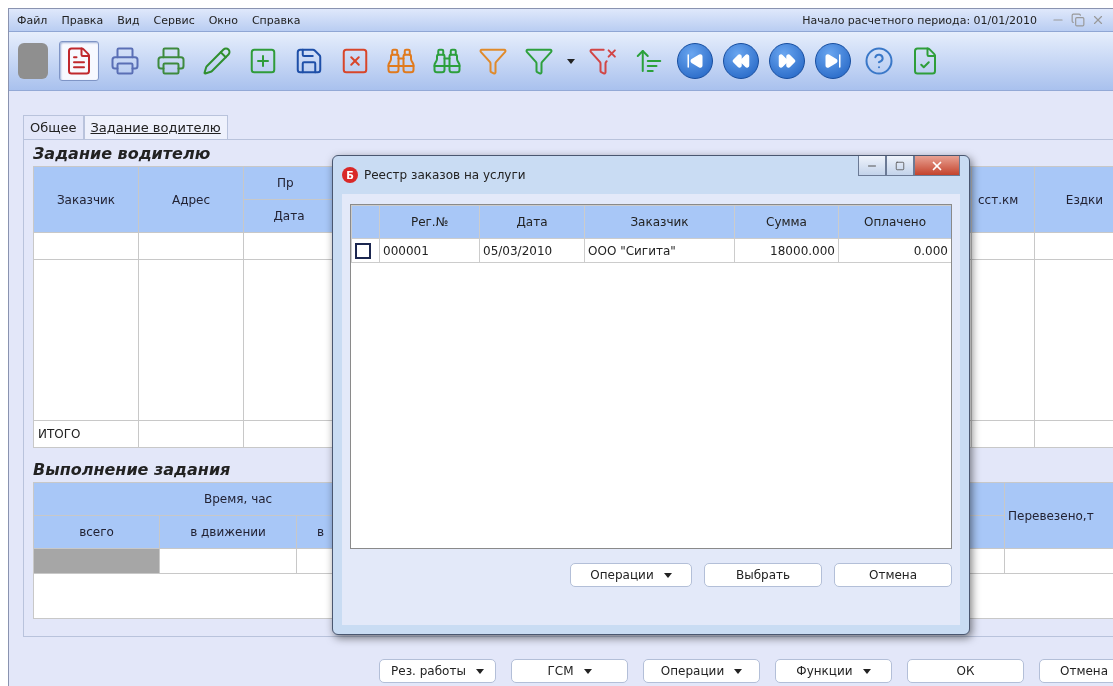 This screenshot has height=686, width=1113. I want to click on rewind-icon, so click(741, 61).